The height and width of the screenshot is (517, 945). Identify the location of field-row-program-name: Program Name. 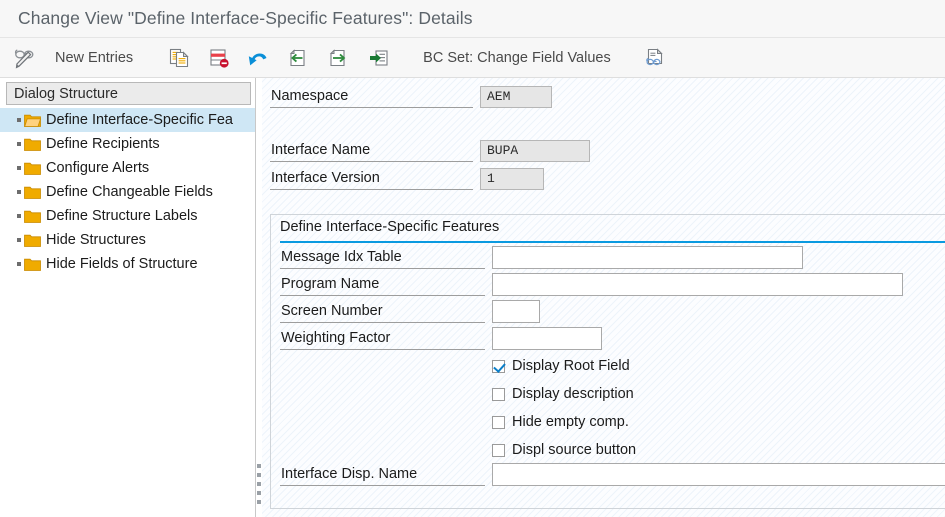
(591, 284).